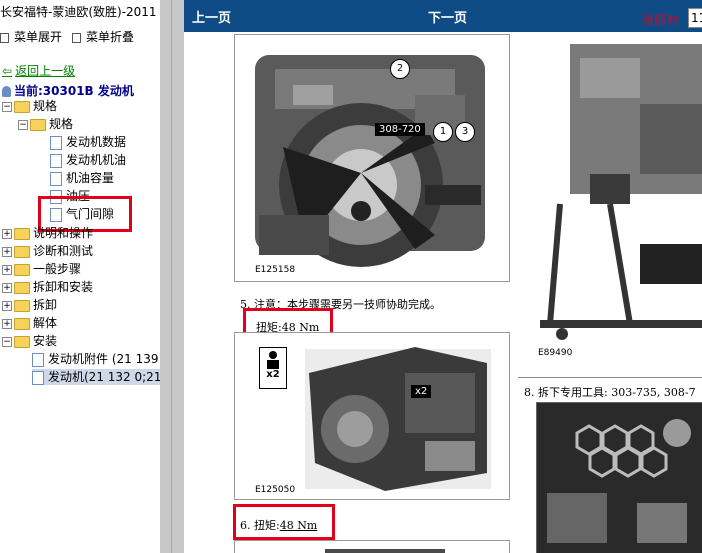 Image resolution: width=702 pixels, height=553 pixels. I want to click on current-location: 当前:30301B 发动机, so click(68, 90).